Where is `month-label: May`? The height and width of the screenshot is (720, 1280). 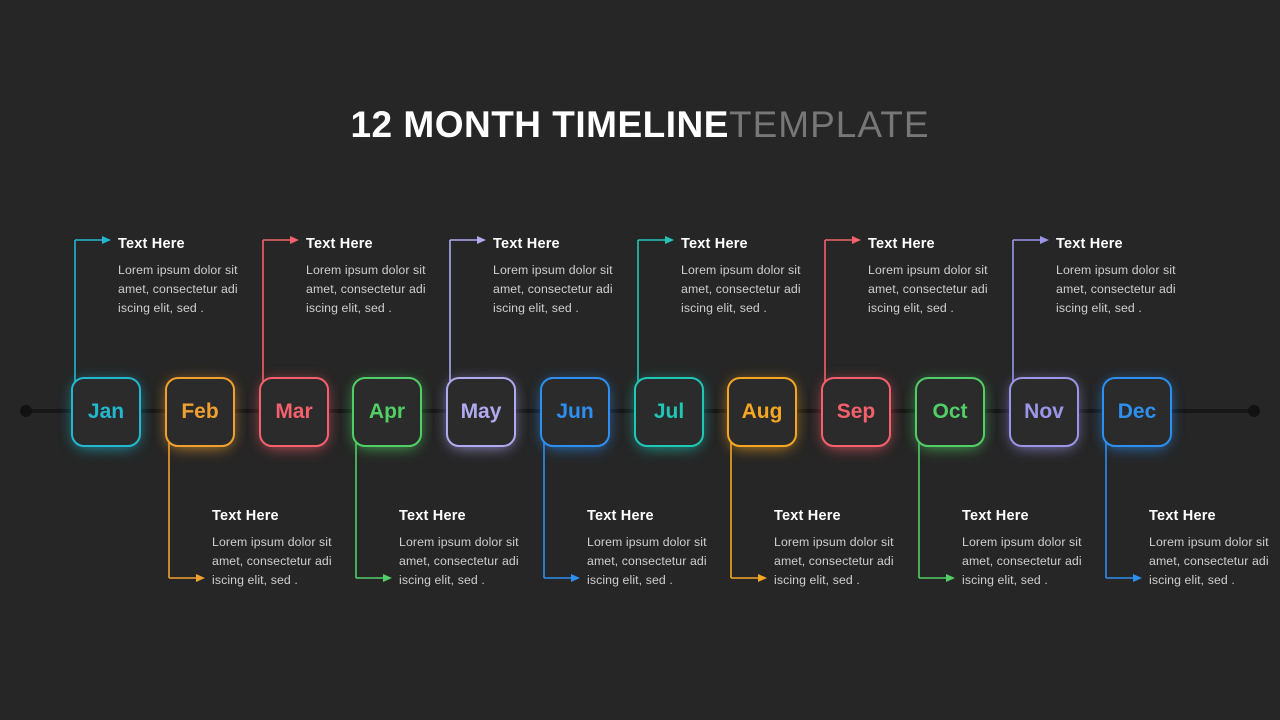
month-label: May is located at coordinates (481, 411).